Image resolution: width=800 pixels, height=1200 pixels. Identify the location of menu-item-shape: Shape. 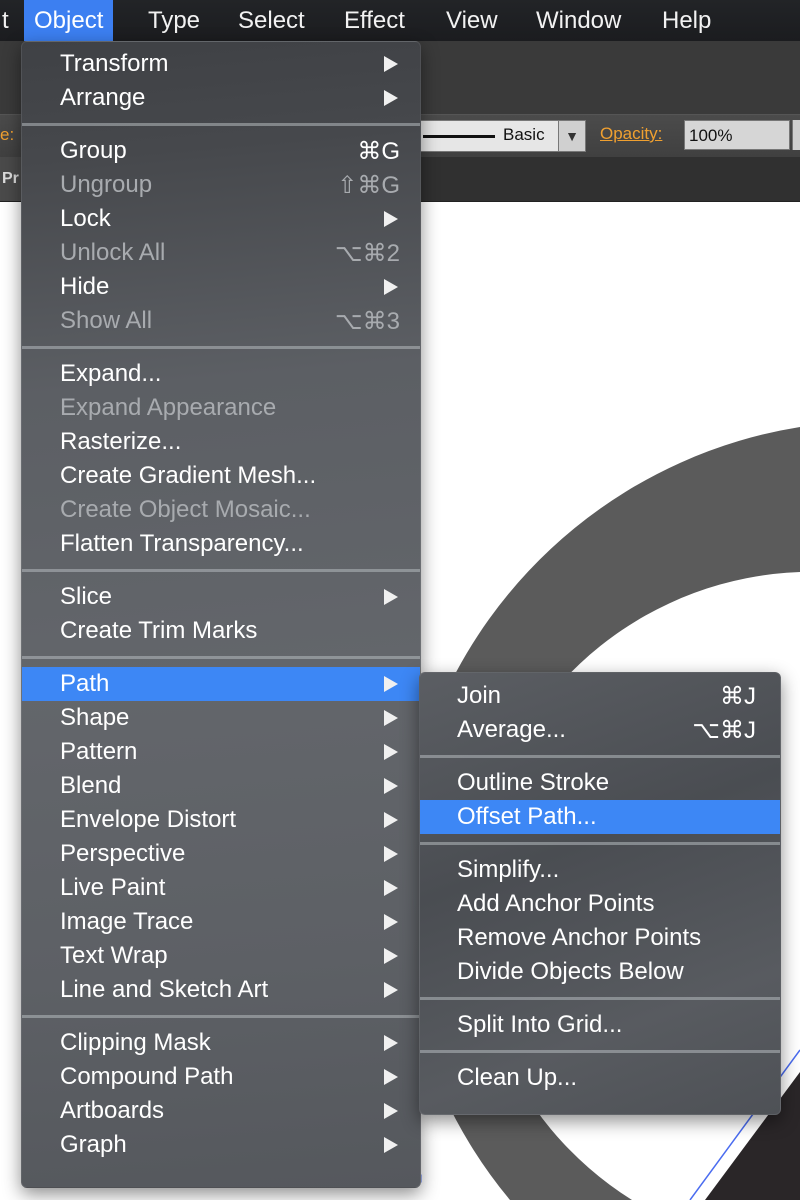
(221, 718).